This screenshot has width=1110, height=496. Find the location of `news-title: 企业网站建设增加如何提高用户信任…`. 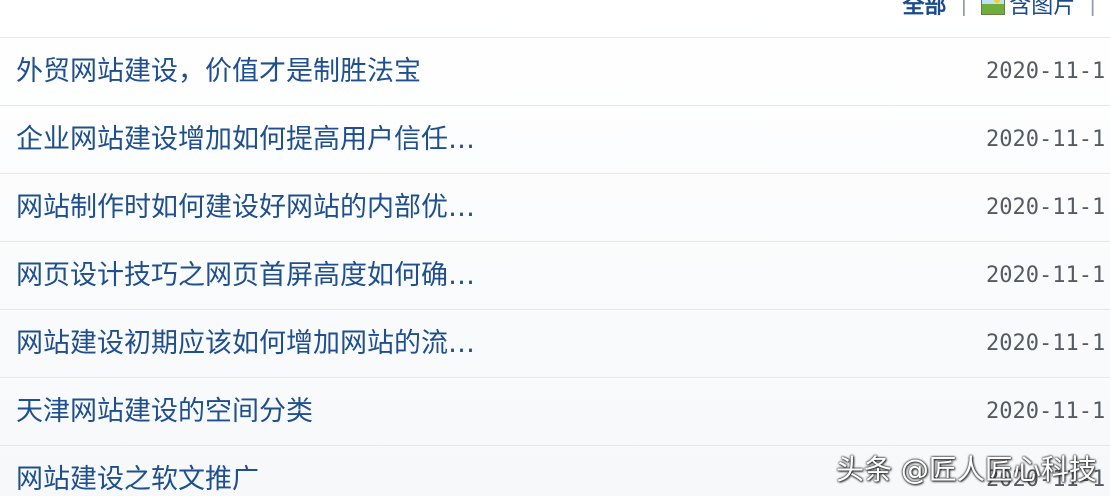

news-title: 企业网站建设增加如何提高用户信任… is located at coordinates (245, 140).